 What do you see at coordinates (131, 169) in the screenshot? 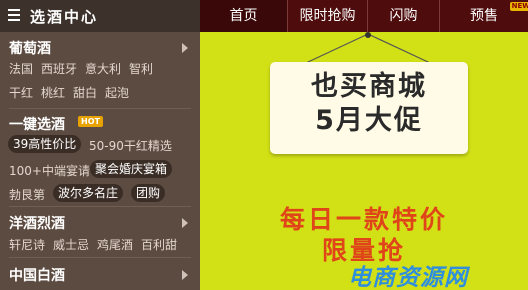
I see `tag-party-wedding: 聚会婚庆宴箱` at bounding box center [131, 169].